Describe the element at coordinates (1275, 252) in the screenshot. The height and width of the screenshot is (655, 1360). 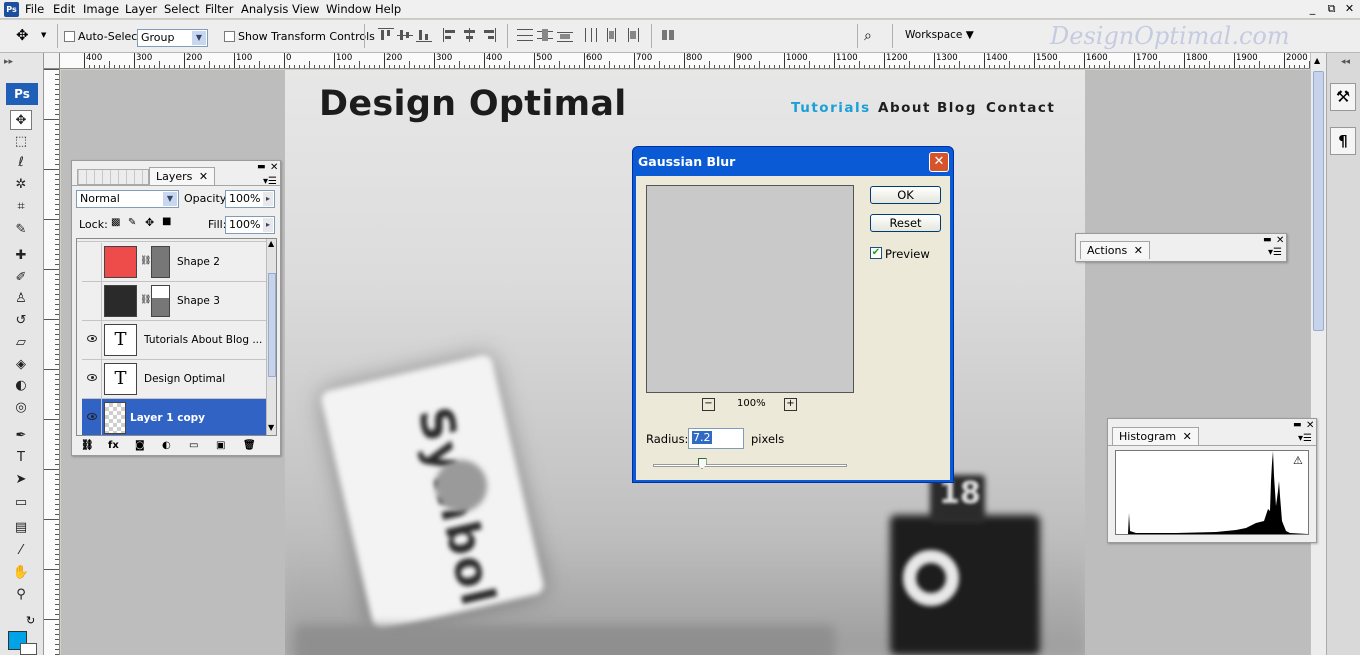
I see `panel-menu-icon: ▾☰` at that location.